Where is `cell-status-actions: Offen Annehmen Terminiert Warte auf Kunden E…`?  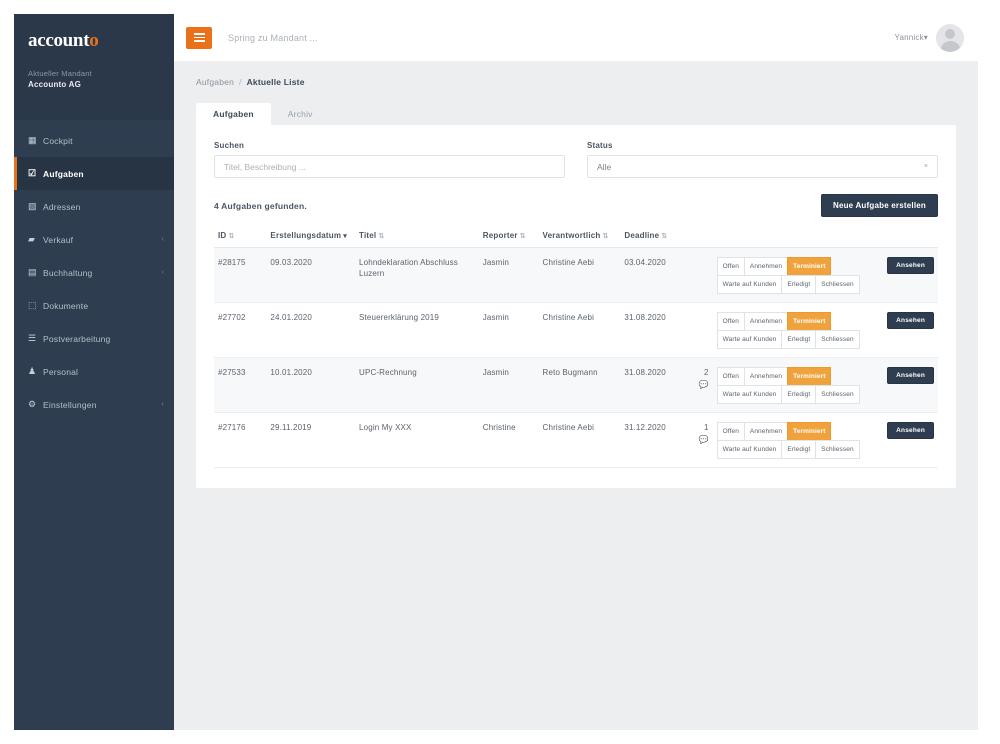
cell-status-actions: Offen Annehmen Terminiert Warte auf Kunden E… is located at coordinates (796, 385).